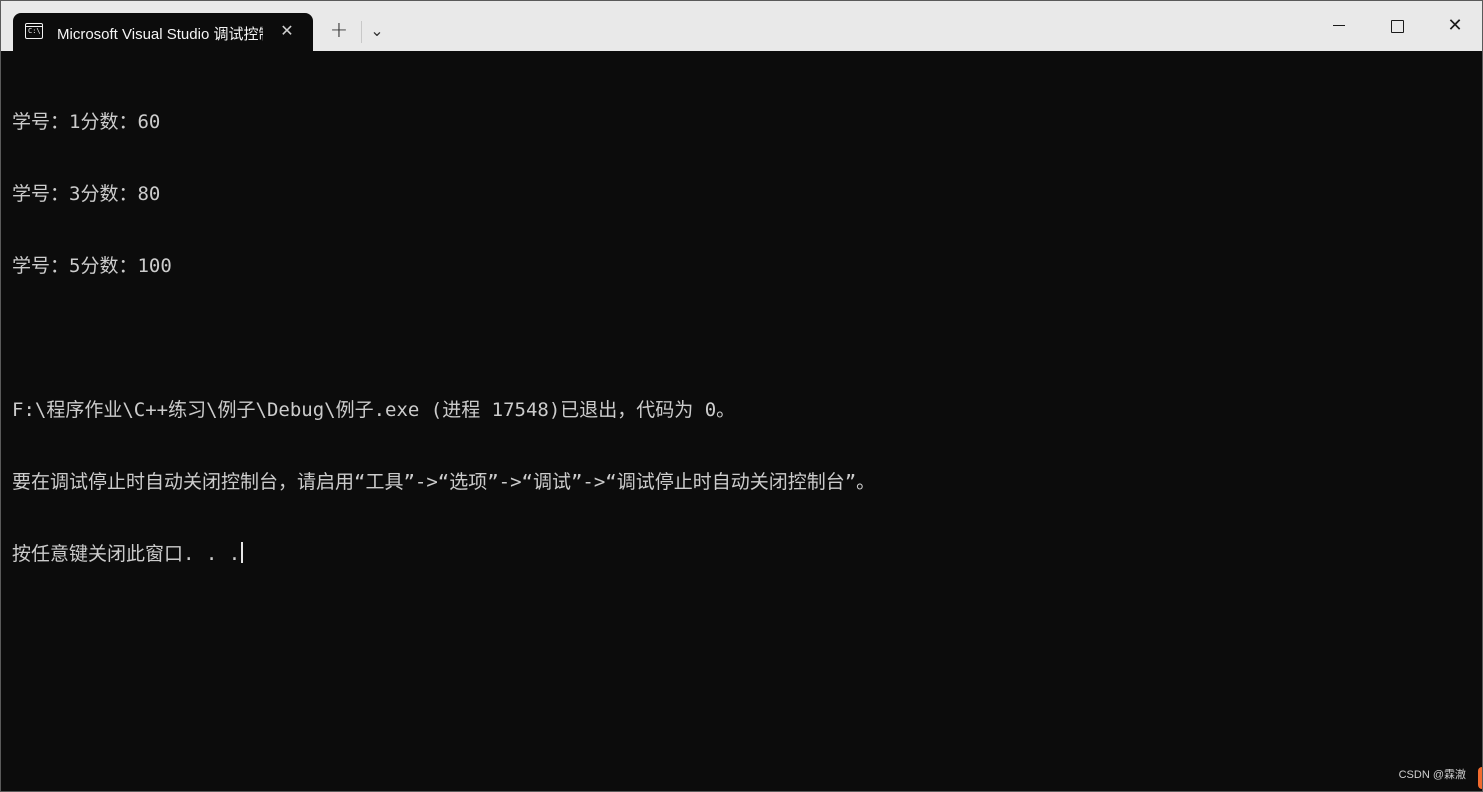 The width and height of the screenshot is (1483, 792). What do you see at coordinates (742, 554) in the screenshot?
I see `console-line-last: 按任意键关闭此窗口. . .` at bounding box center [742, 554].